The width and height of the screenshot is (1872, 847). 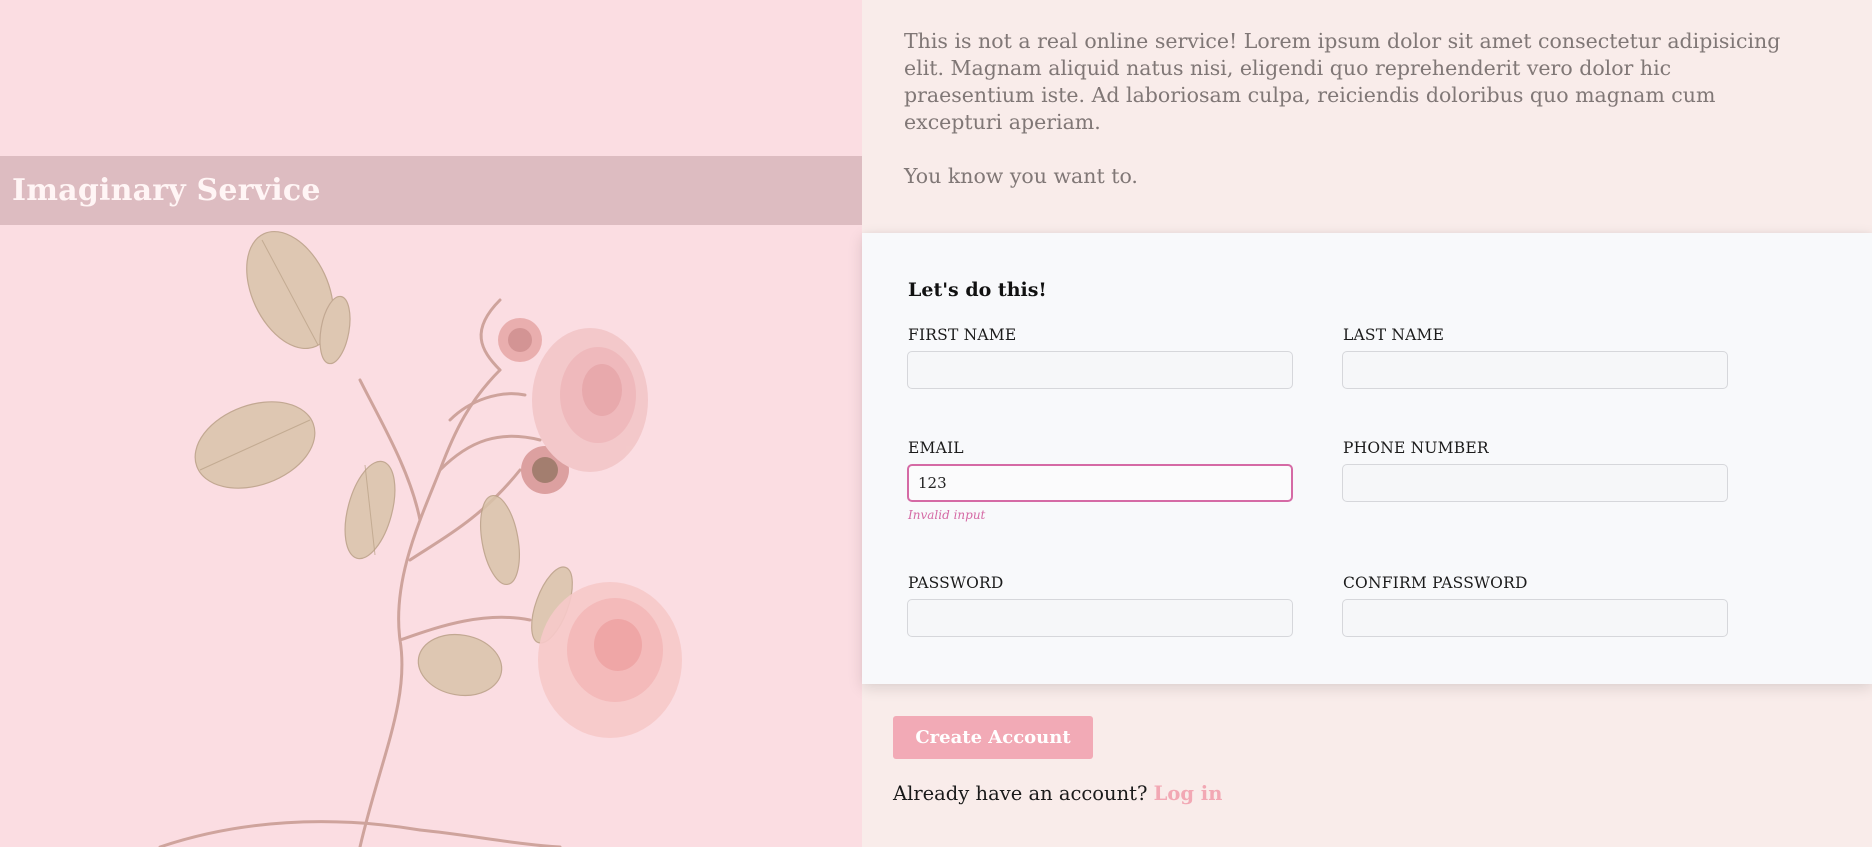 What do you see at coordinates (936, 448) in the screenshot?
I see `email-label: EMAIL` at bounding box center [936, 448].